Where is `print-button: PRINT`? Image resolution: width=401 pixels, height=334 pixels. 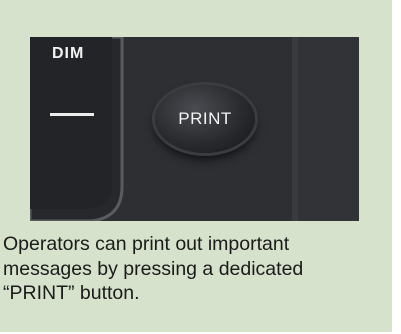 print-button: PRINT is located at coordinates (205, 119).